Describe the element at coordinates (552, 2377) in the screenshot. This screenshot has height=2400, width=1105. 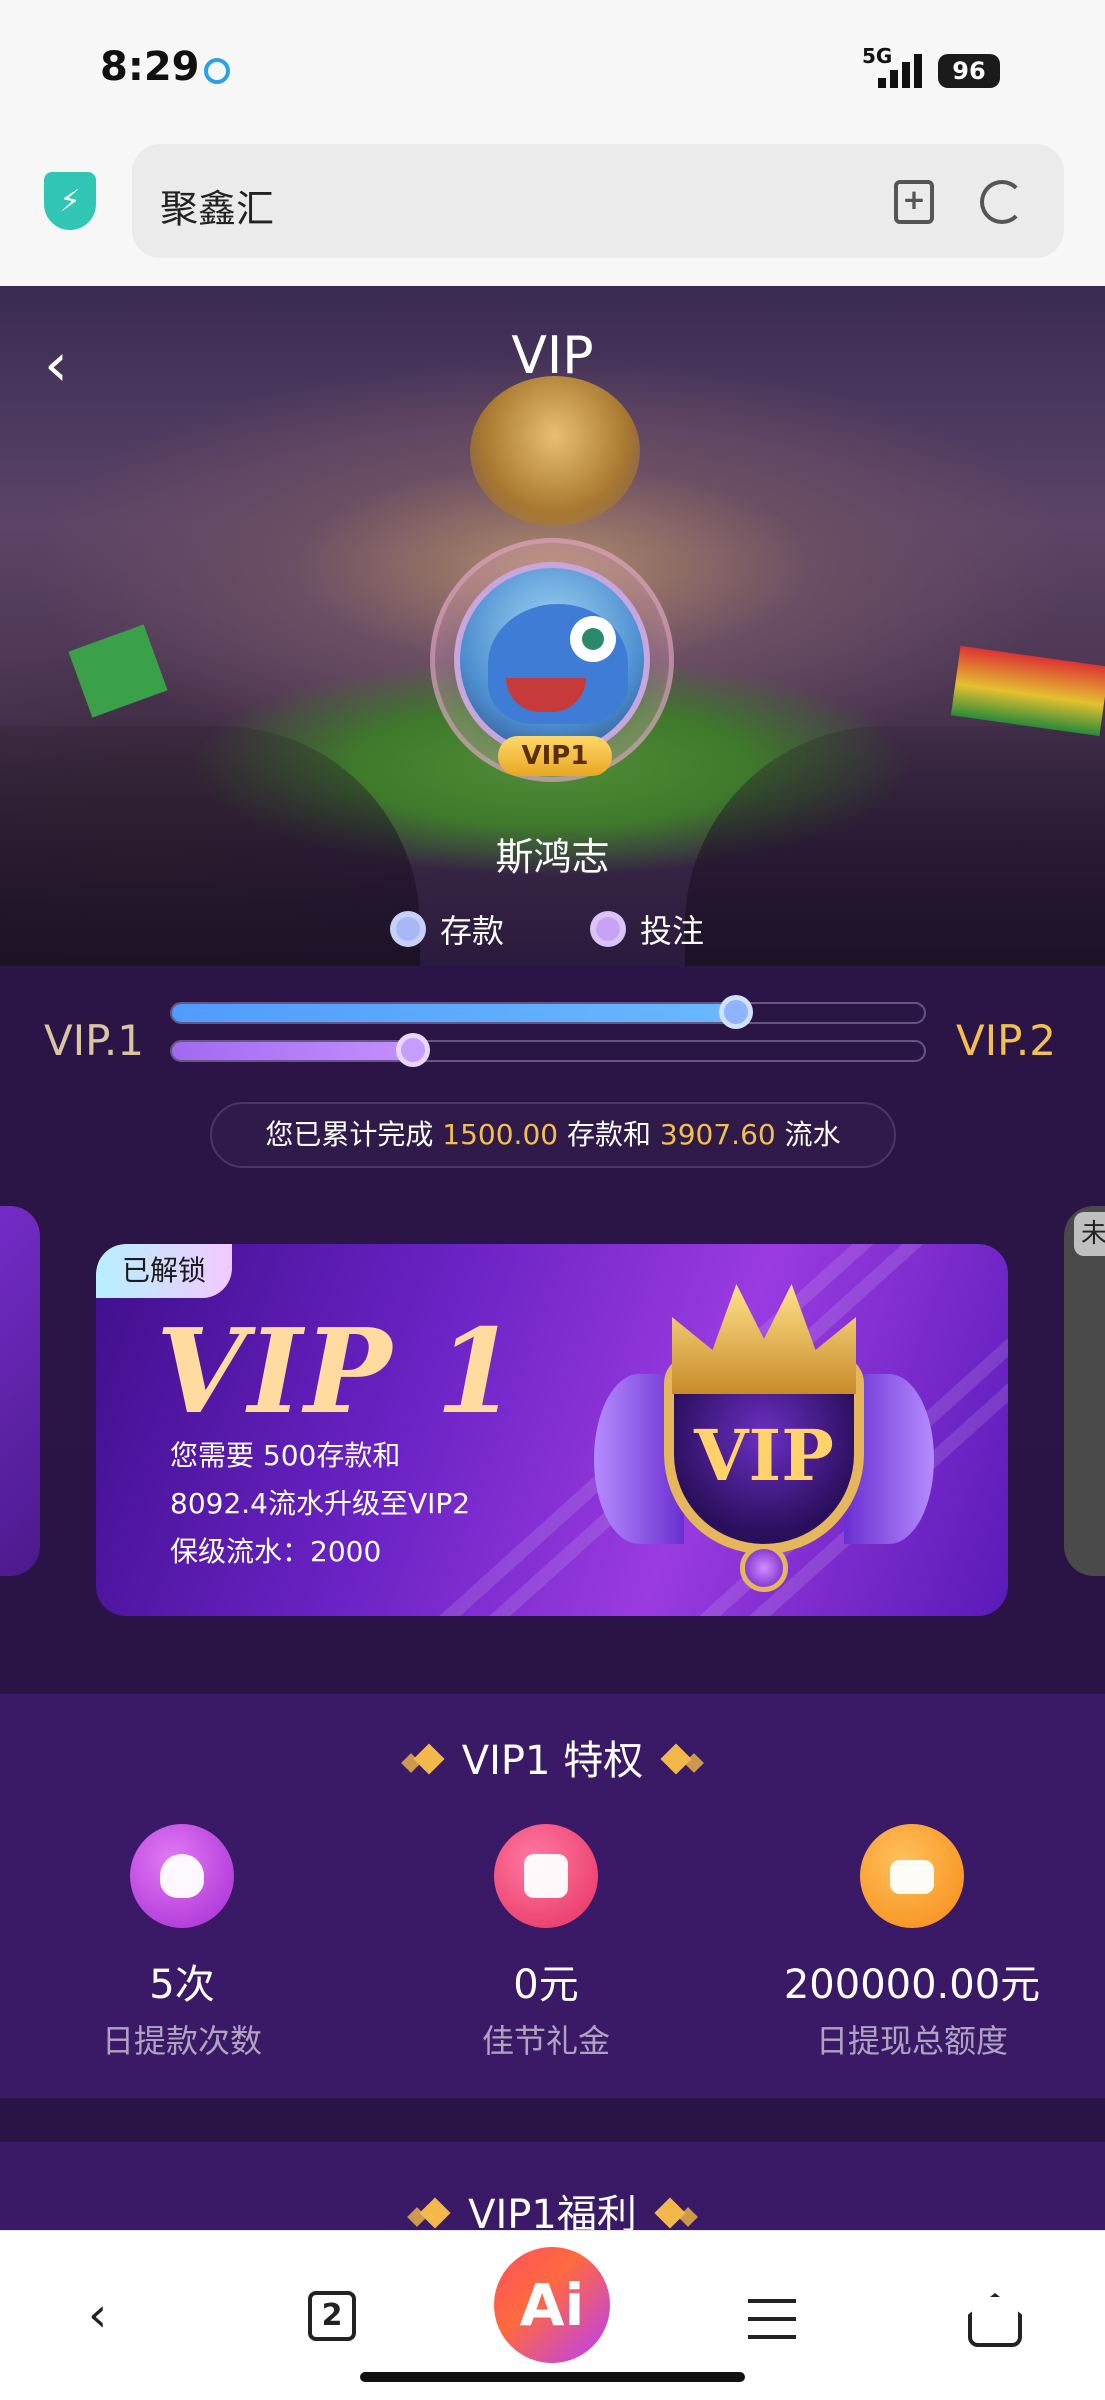
I see `gesture-home-bar` at that location.